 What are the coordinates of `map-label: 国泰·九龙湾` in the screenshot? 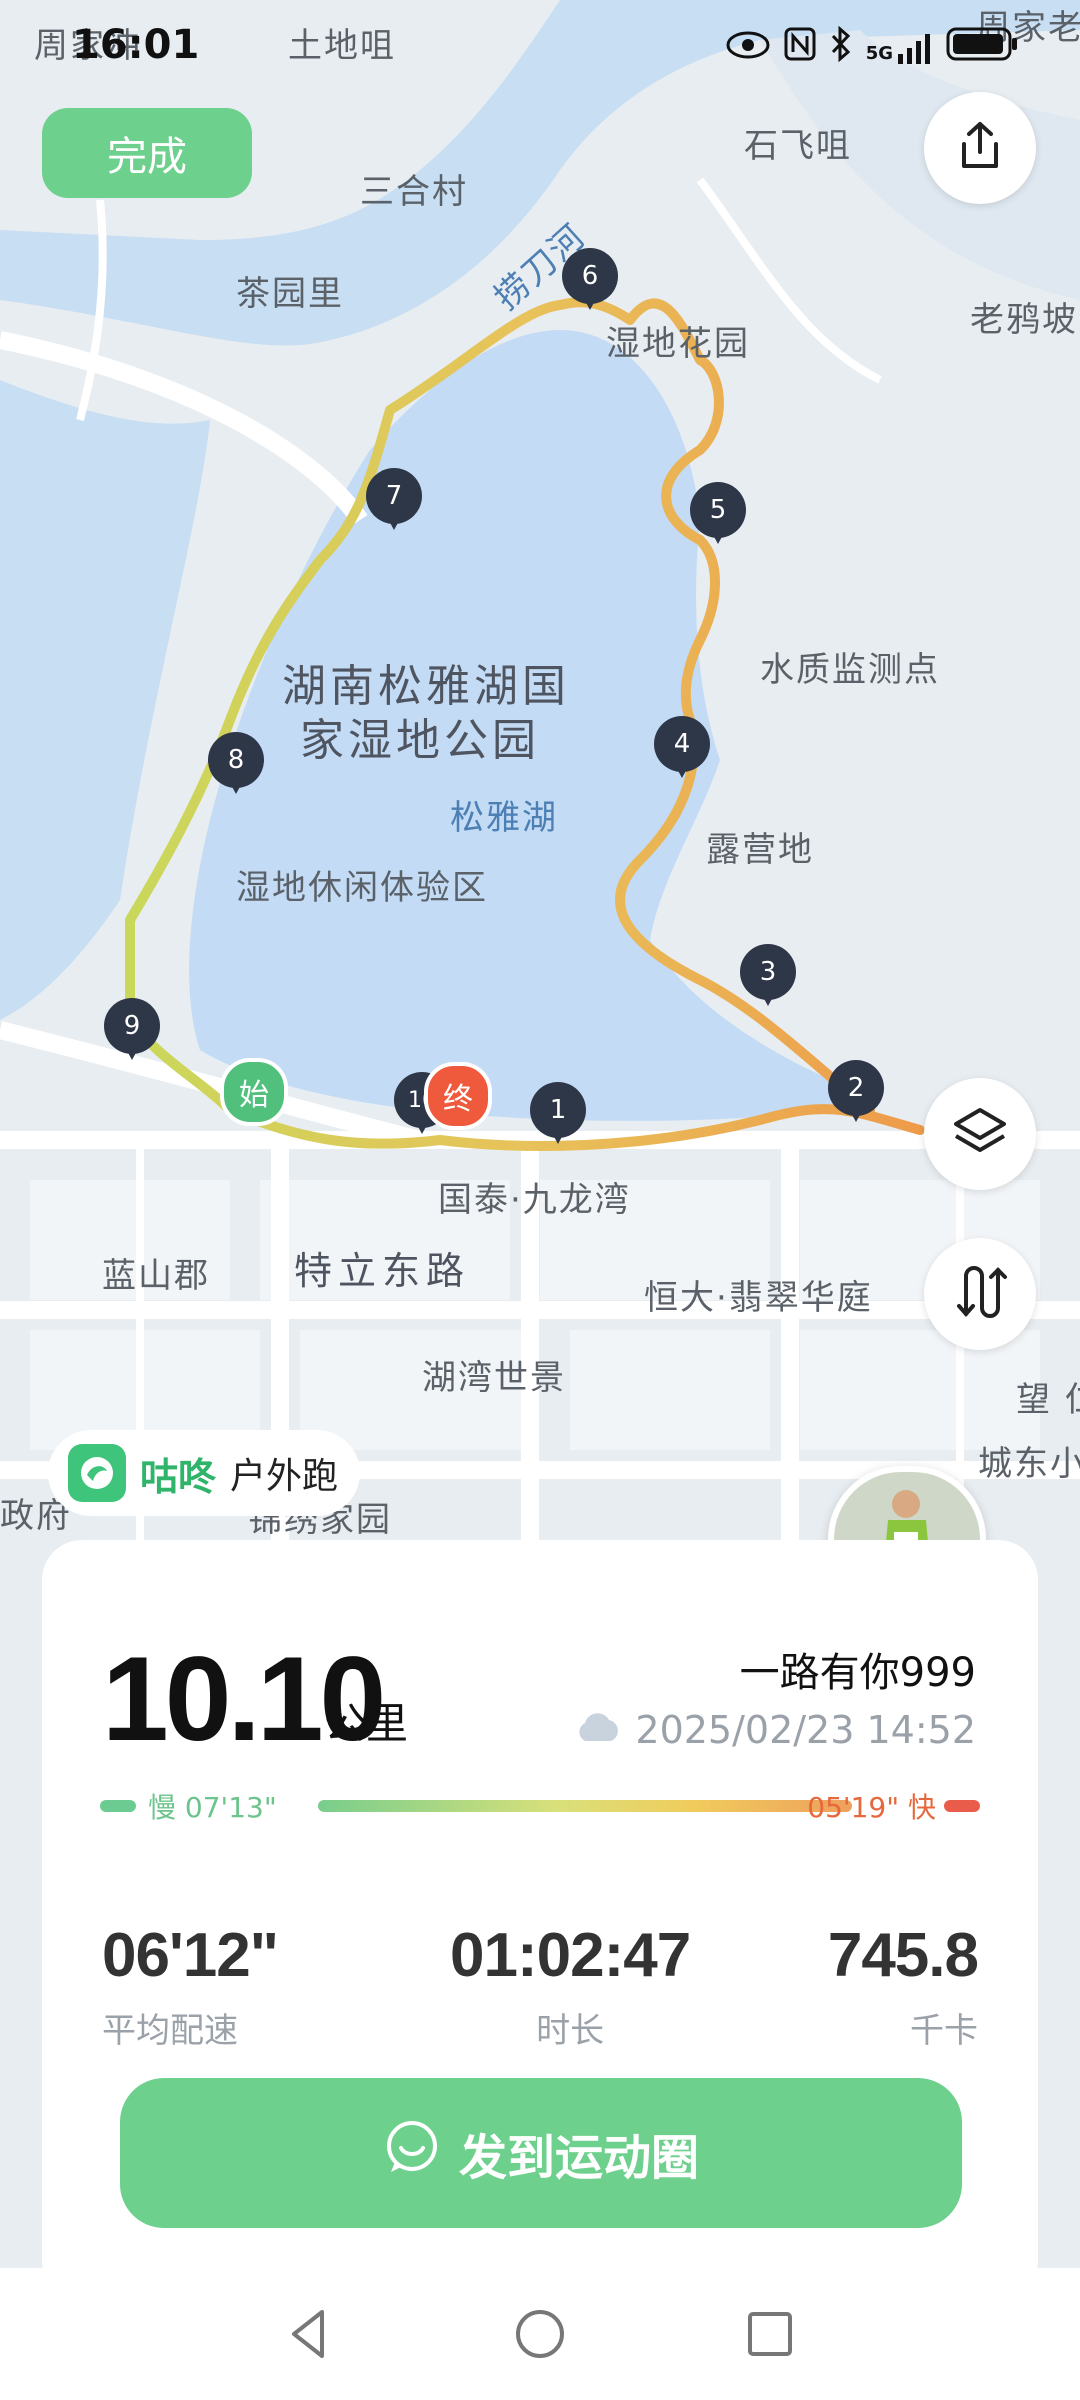 It's located at (534, 1200).